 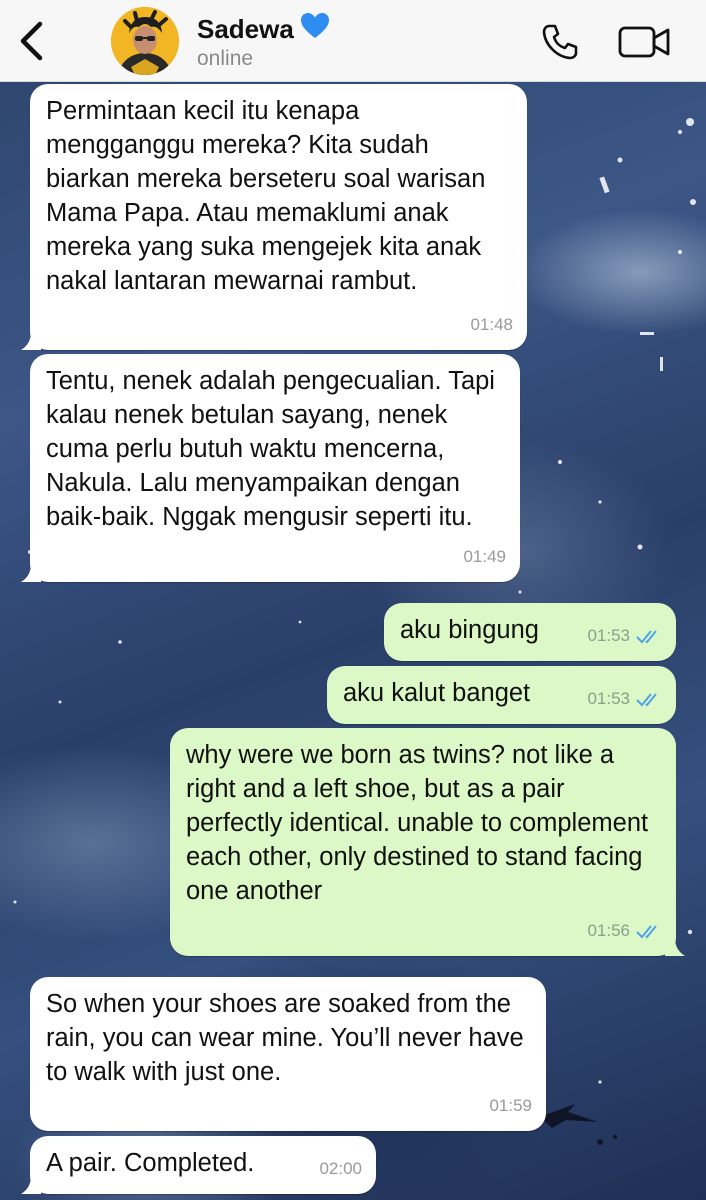 I want to click on message-meta: 01:48, so click(x=491, y=325).